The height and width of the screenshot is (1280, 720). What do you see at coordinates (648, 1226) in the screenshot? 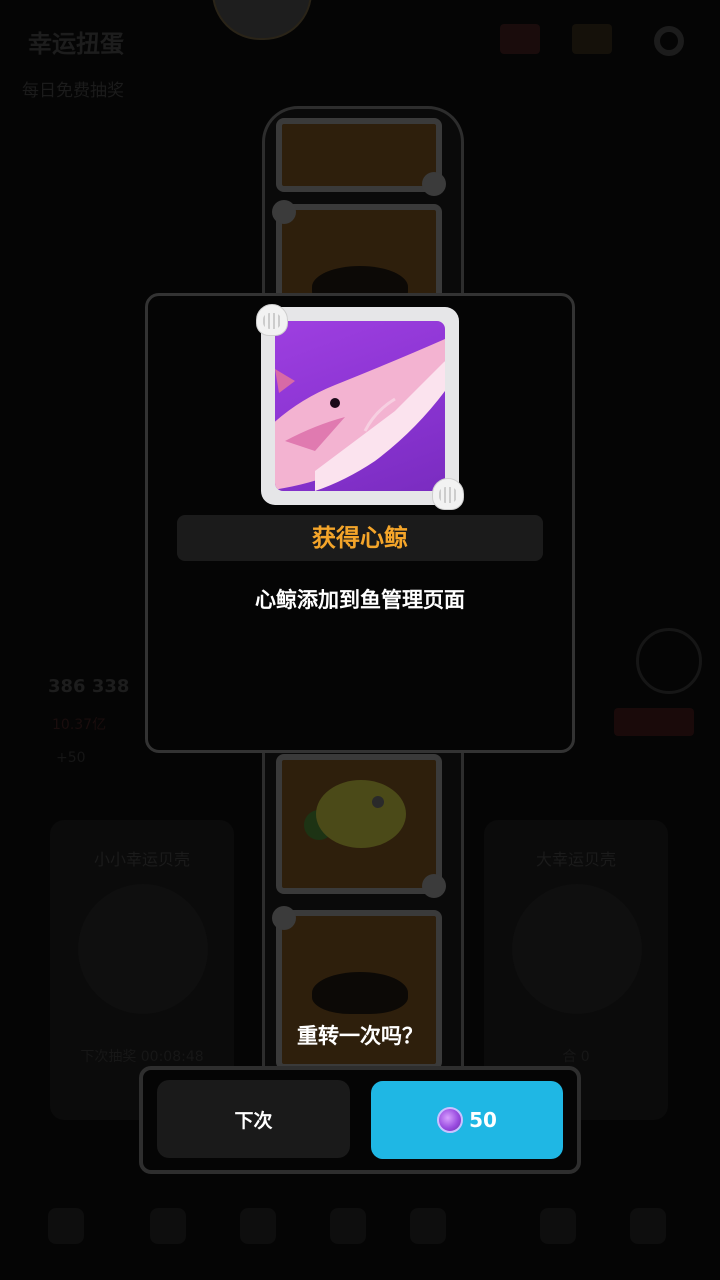
I see `nav-more-icon` at bounding box center [648, 1226].